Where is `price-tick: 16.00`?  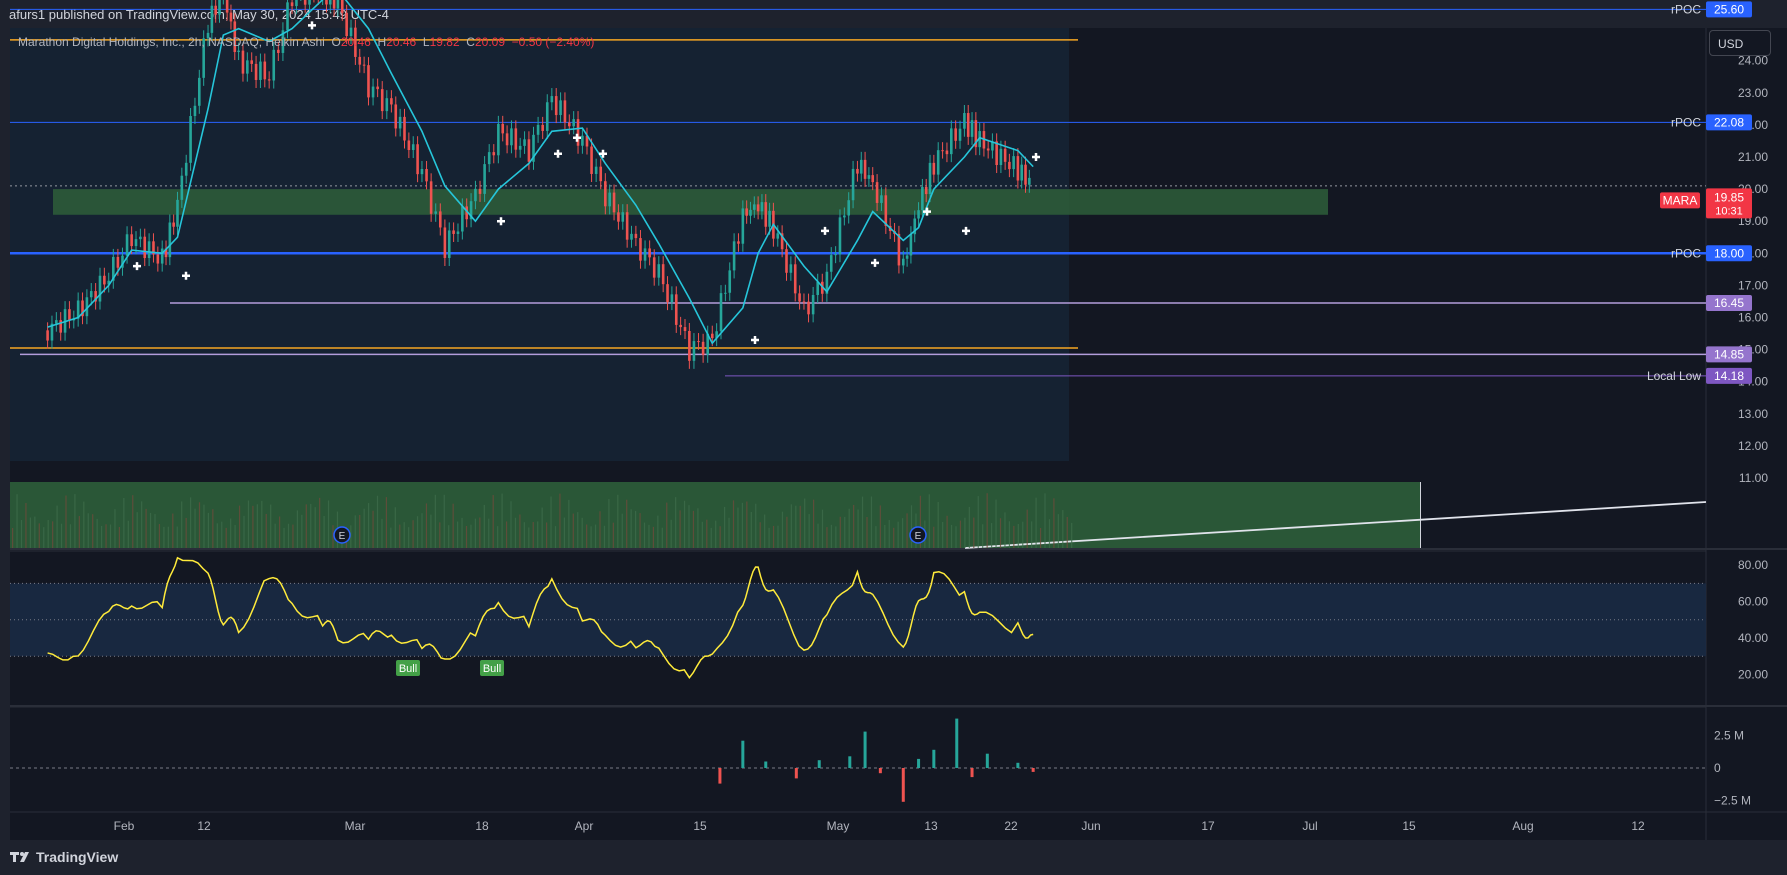
price-tick: 16.00 is located at coordinates (1753, 318).